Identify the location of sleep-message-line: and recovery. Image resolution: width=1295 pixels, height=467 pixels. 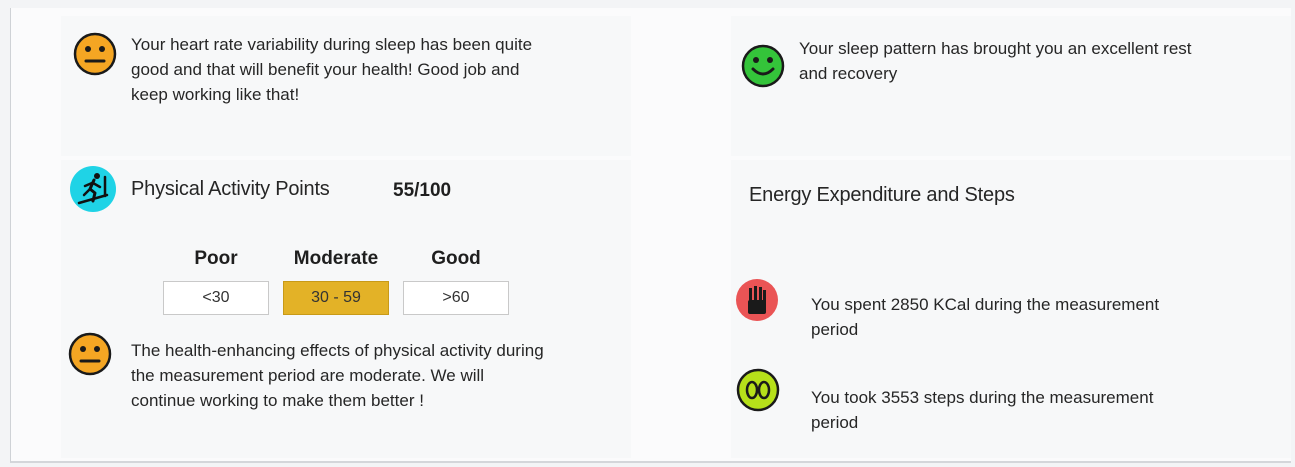
(848, 73).